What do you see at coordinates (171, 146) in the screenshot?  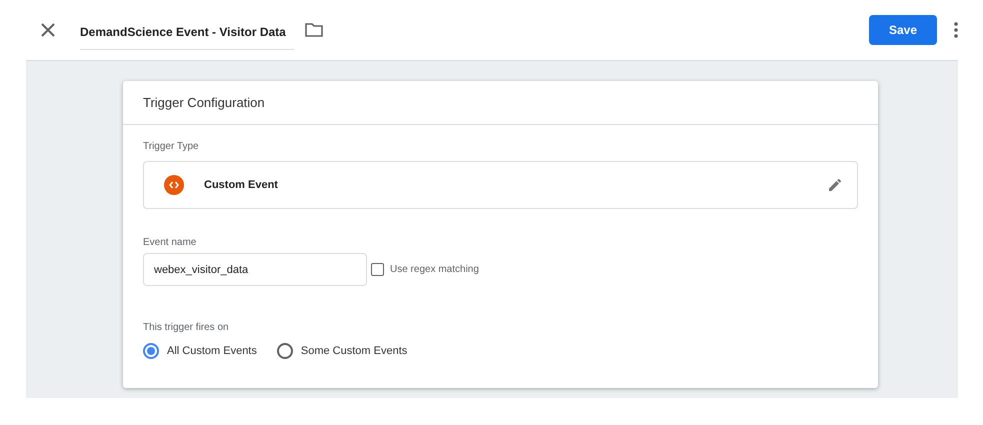 I see `field-label: Trigger Type` at bounding box center [171, 146].